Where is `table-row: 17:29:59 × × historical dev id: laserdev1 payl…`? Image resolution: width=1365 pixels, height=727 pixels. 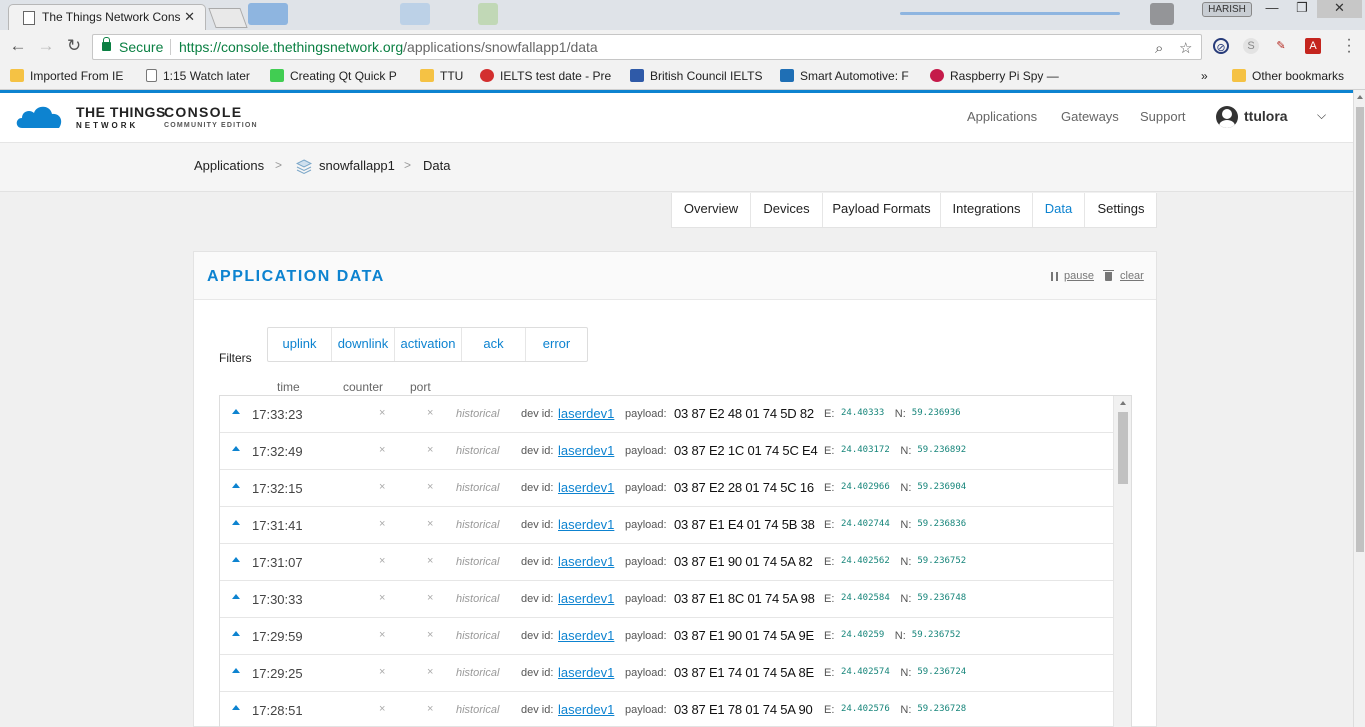
table-row: 17:29:59 × × historical dev id: laserdev1 payl… is located at coordinates (667, 636).